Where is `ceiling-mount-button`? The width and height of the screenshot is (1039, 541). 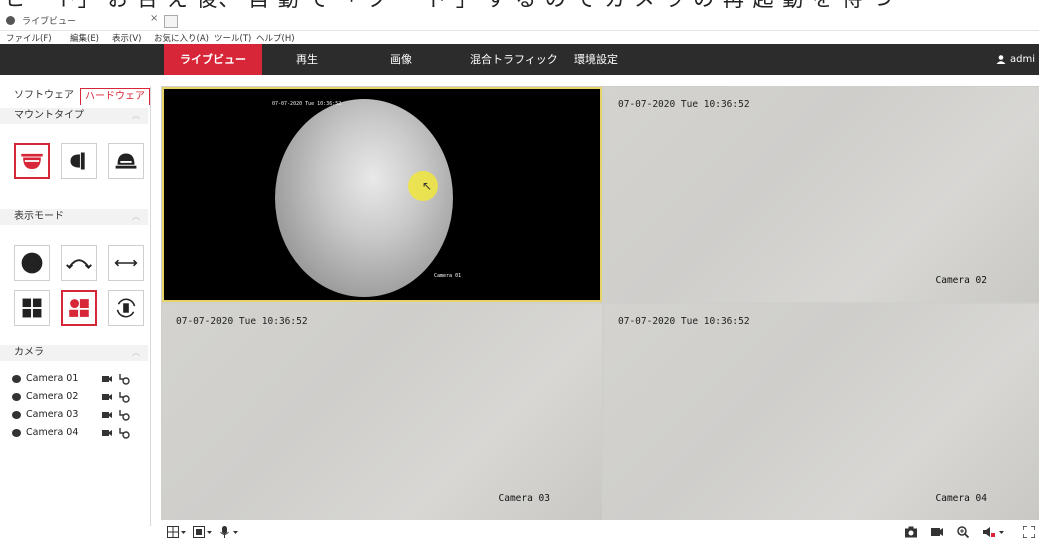 ceiling-mount-button is located at coordinates (32, 161).